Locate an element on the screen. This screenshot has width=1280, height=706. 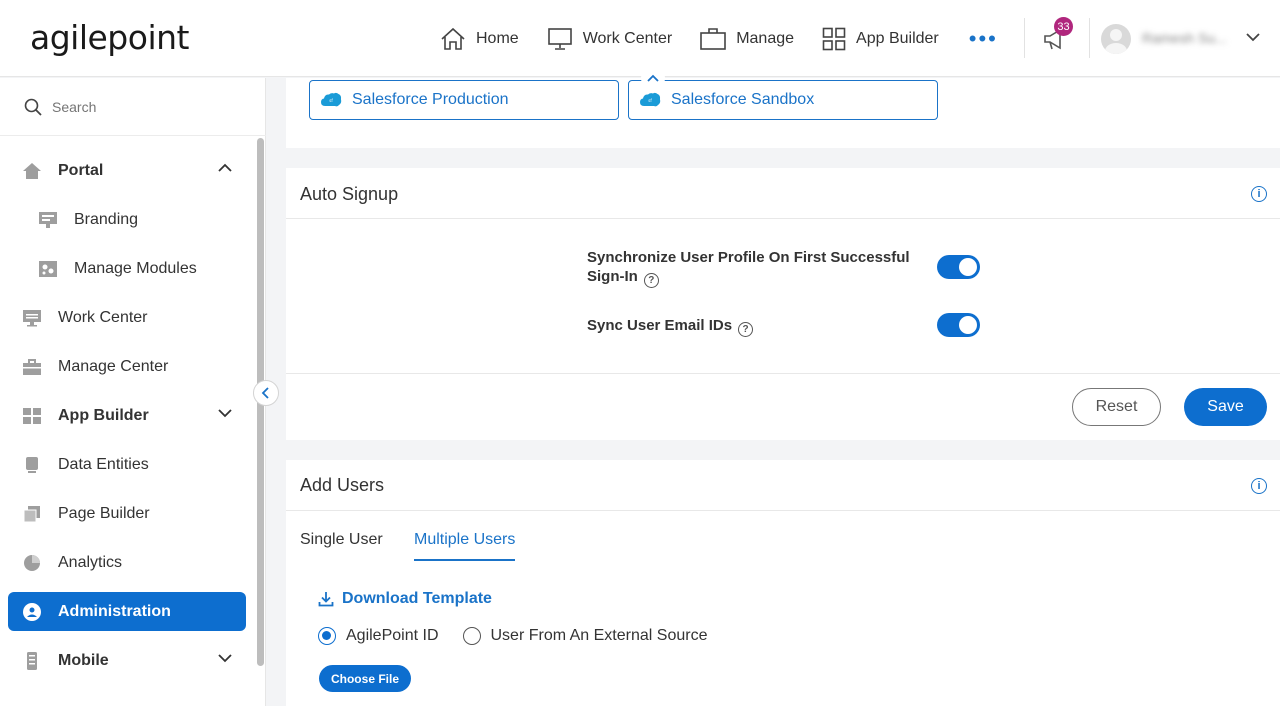
main-nav: Home Work Center Manage App Builder ••• is located at coordinates (719, 39).